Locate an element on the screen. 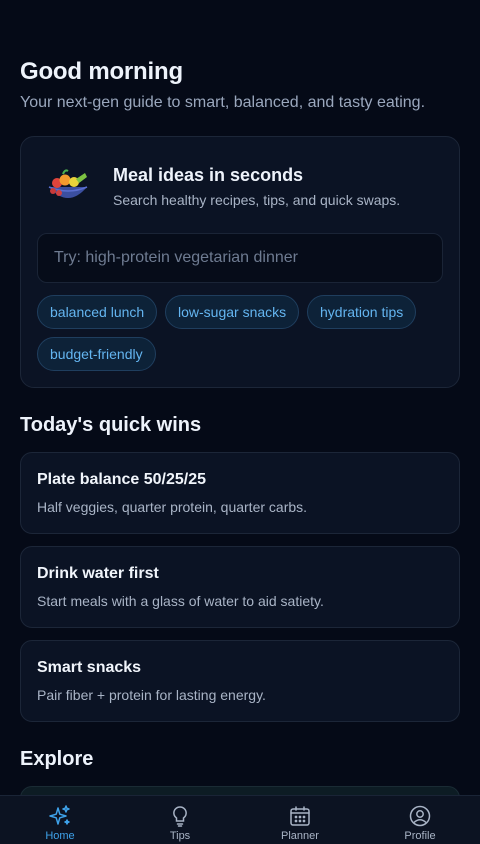 The width and height of the screenshot is (480, 844). user-circle-icon is located at coordinates (420, 816).